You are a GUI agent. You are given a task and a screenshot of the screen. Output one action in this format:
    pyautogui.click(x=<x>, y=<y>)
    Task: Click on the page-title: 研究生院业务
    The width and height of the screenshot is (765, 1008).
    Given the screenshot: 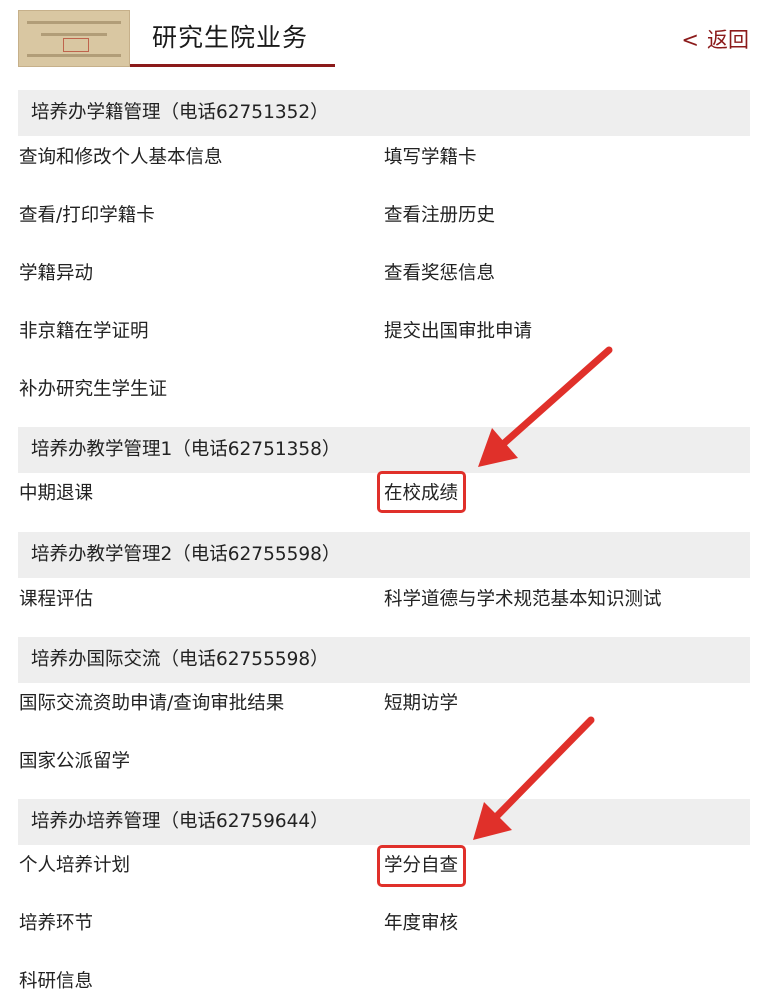 What is the action you would take?
    pyautogui.click(x=230, y=37)
    